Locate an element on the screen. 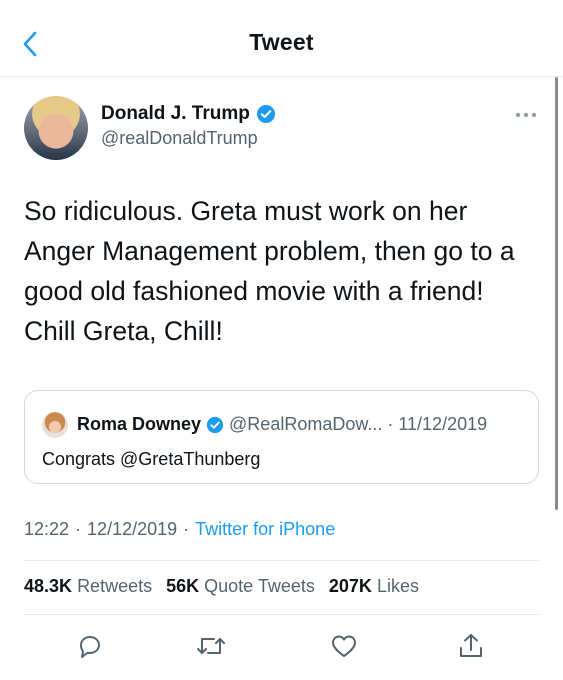 The height and width of the screenshot is (680, 563). scrollbar is located at coordinates (556, 293).